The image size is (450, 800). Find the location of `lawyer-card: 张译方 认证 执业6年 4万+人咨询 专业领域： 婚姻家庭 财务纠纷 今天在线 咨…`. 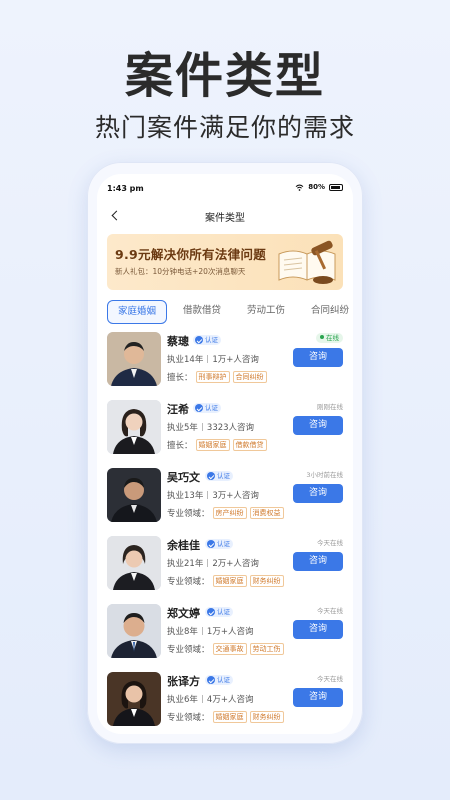

lawyer-card: 张译方 认证 执业6年 4万+人咨询 专业领域： 婚姻家庭 财务纠纷 今天在线 咨… is located at coordinates (225, 703).